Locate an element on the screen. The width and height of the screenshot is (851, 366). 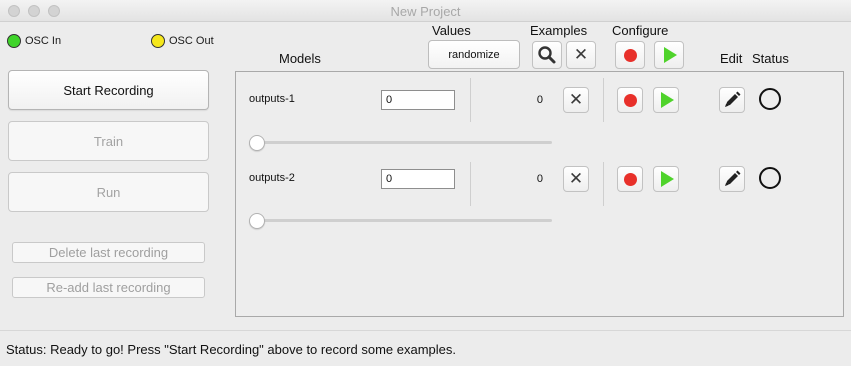
examples-delete-all-button: ✕ is located at coordinates (581, 55).